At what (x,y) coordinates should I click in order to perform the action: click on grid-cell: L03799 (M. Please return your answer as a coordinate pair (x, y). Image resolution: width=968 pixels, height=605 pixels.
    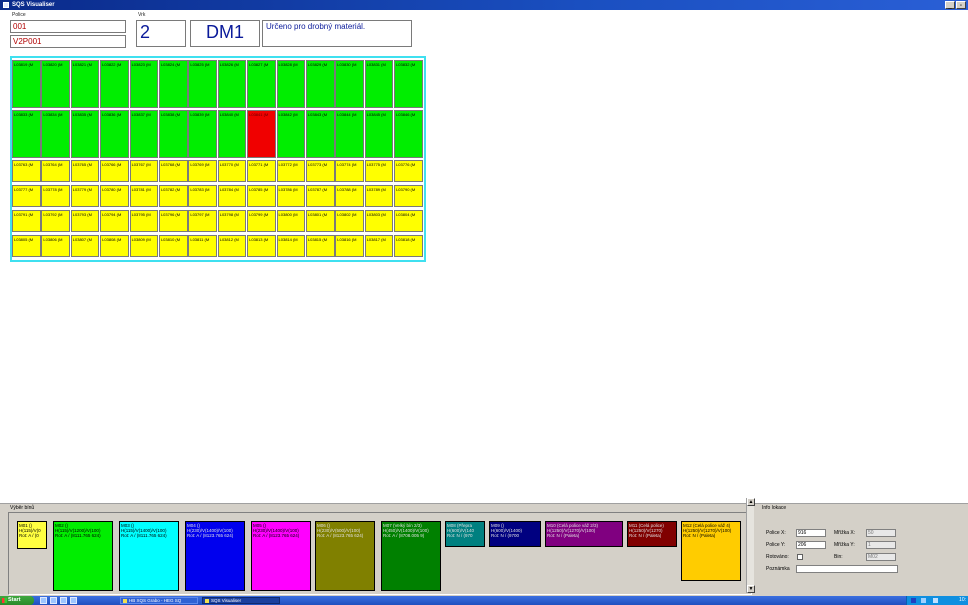
    Looking at the image, I should click on (261, 221).